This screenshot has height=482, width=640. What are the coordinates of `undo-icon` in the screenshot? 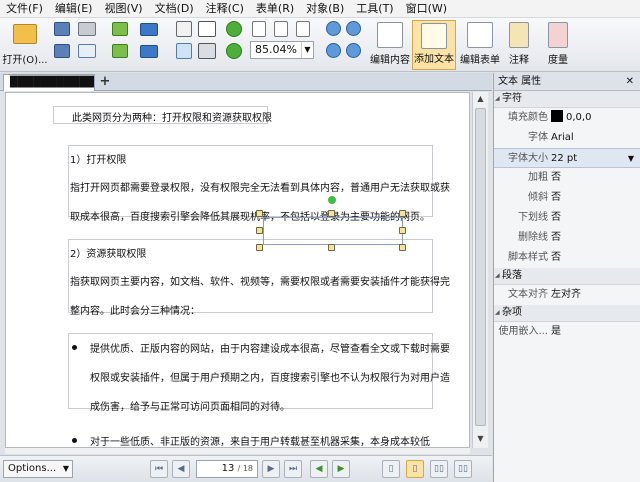 It's located at (149, 29).